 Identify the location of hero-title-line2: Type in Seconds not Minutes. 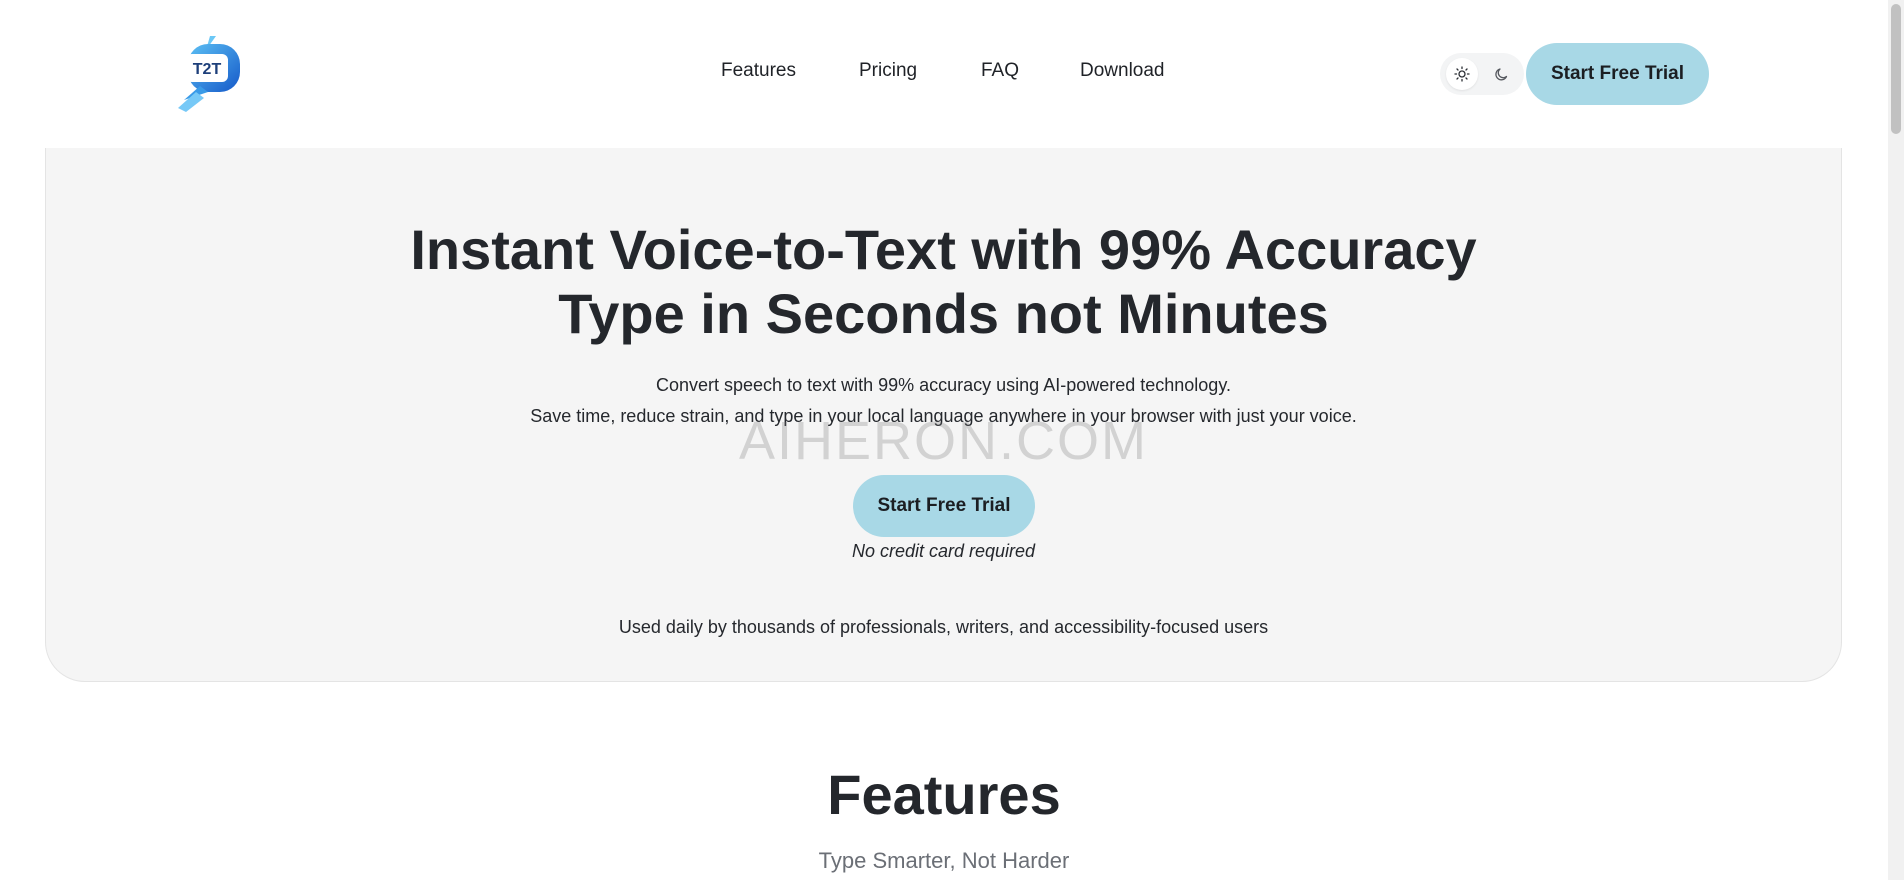
(943, 313).